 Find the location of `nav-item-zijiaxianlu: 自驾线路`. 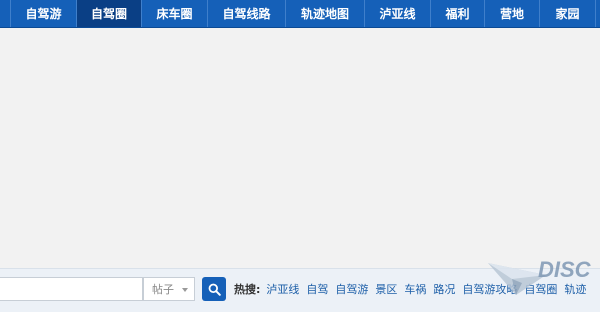

nav-item-zijiaxianlu: 自驾线路 is located at coordinates (247, 13).